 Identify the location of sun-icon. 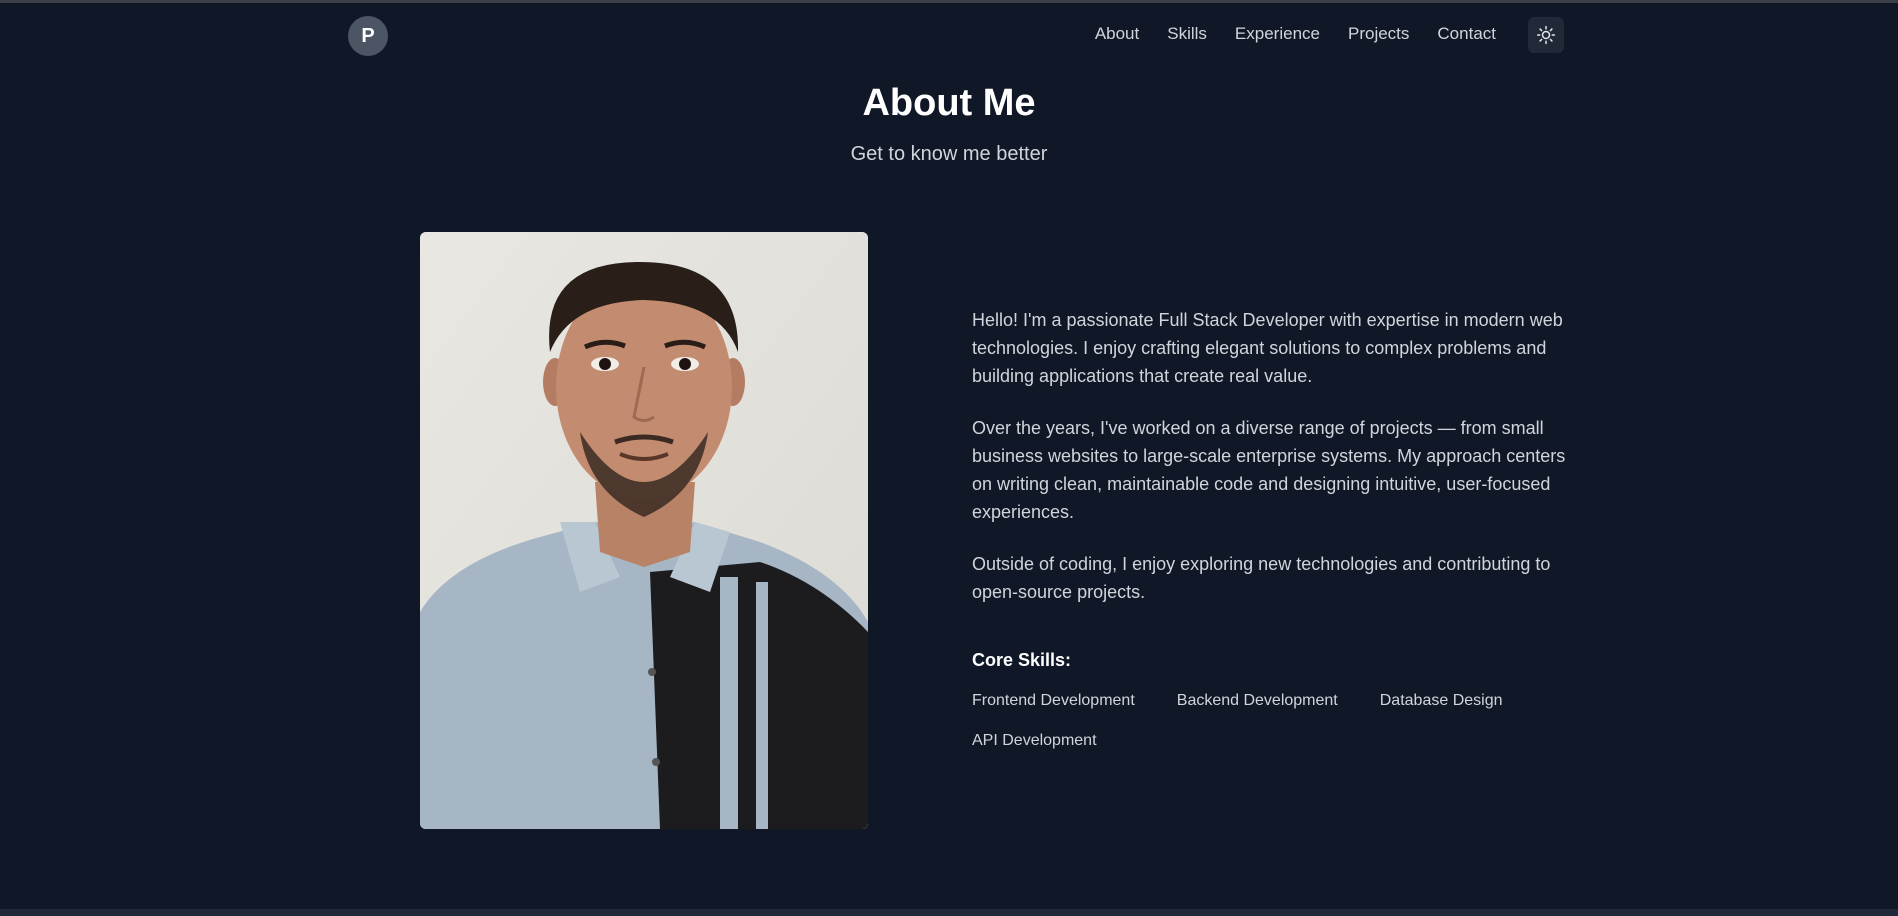
(1546, 35).